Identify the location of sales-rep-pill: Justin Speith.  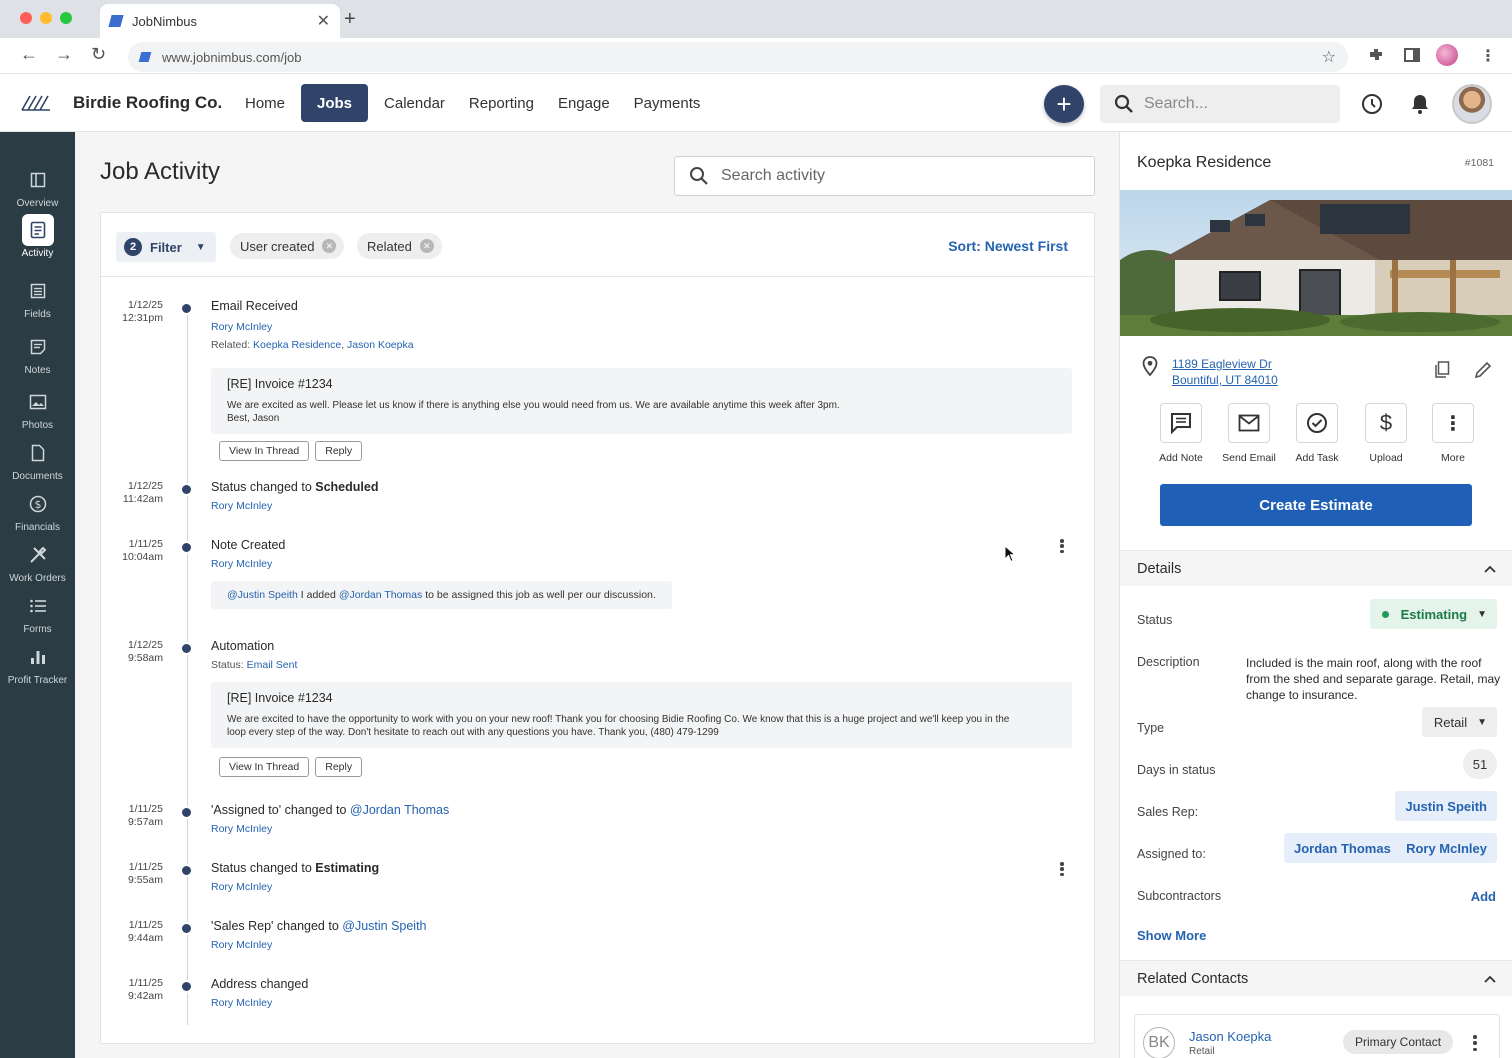
(1446, 806).